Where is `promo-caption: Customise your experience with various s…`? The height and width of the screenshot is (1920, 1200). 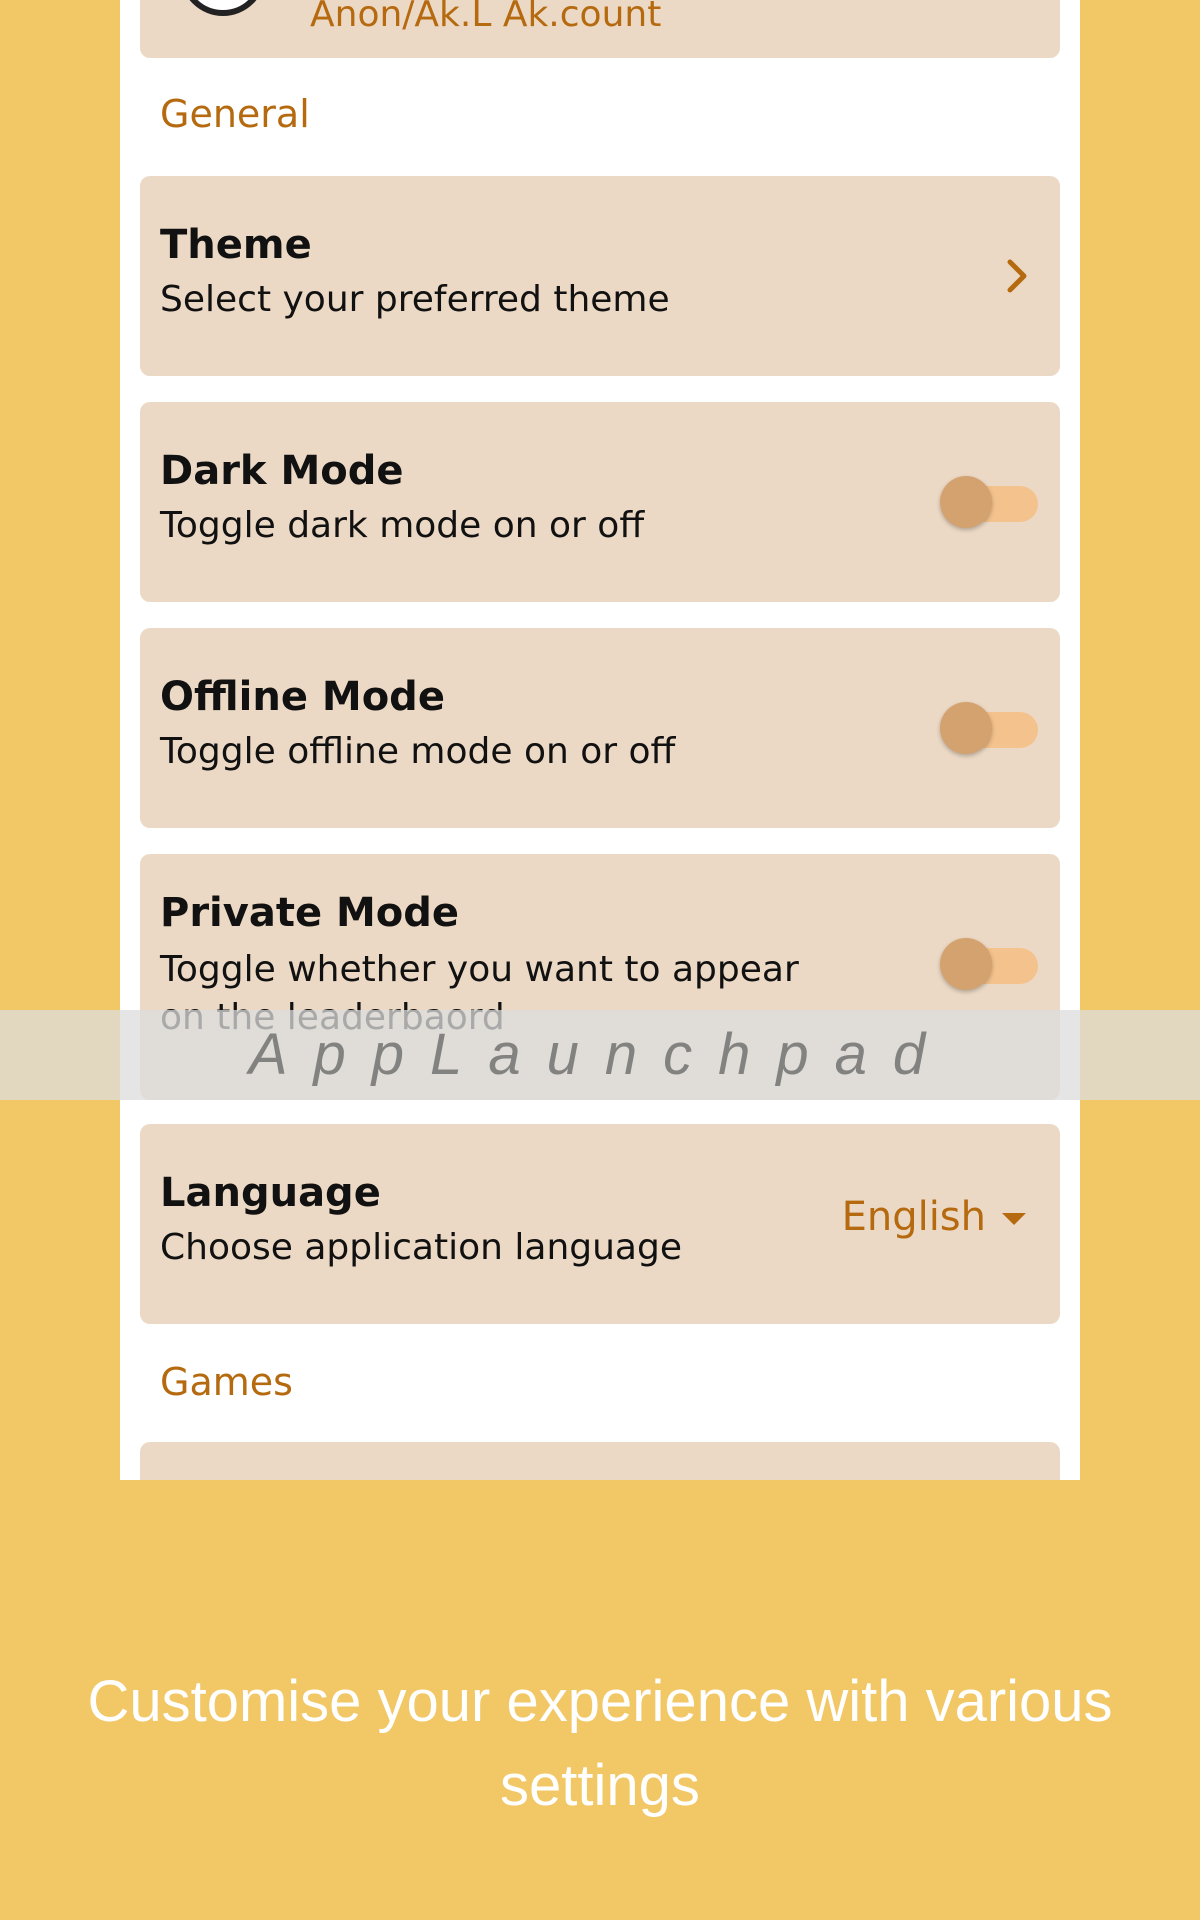 promo-caption: Customise your experience with various s… is located at coordinates (600, 1743).